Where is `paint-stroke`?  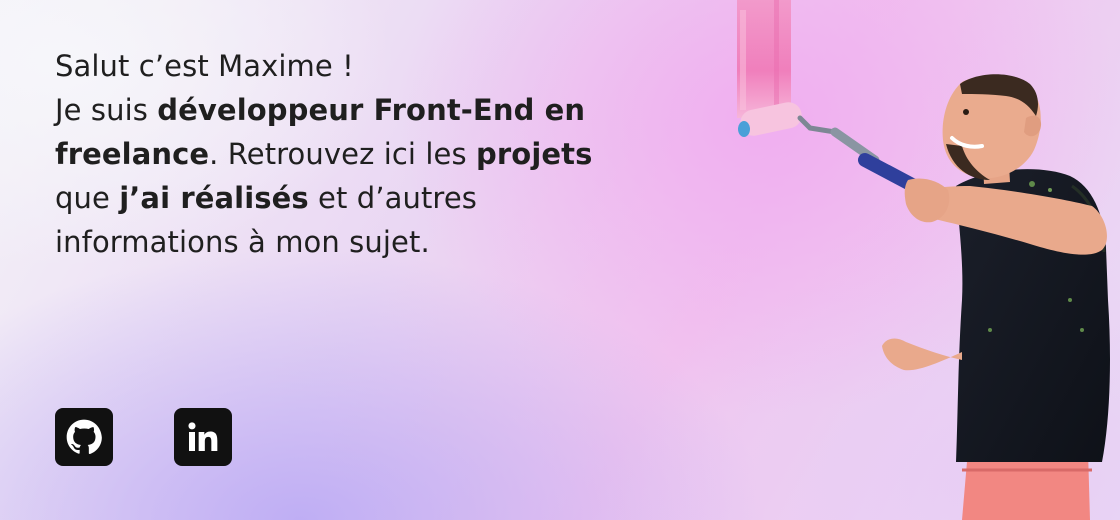
paint-stroke is located at coordinates (764, 59).